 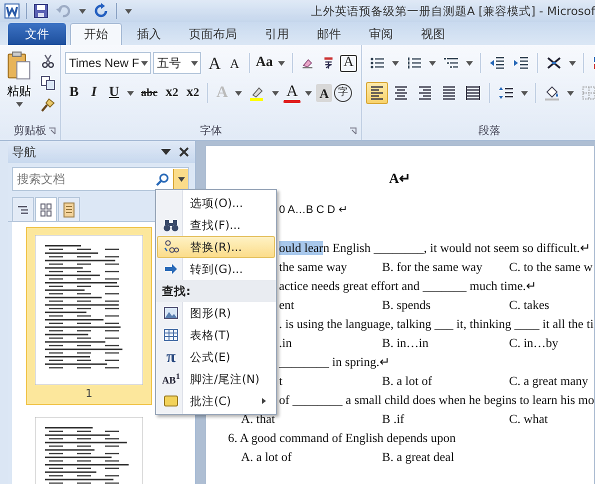 What do you see at coordinates (215, 63) in the screenshot?
I see `grow-font-button: A` at bounding box center [215, 63].